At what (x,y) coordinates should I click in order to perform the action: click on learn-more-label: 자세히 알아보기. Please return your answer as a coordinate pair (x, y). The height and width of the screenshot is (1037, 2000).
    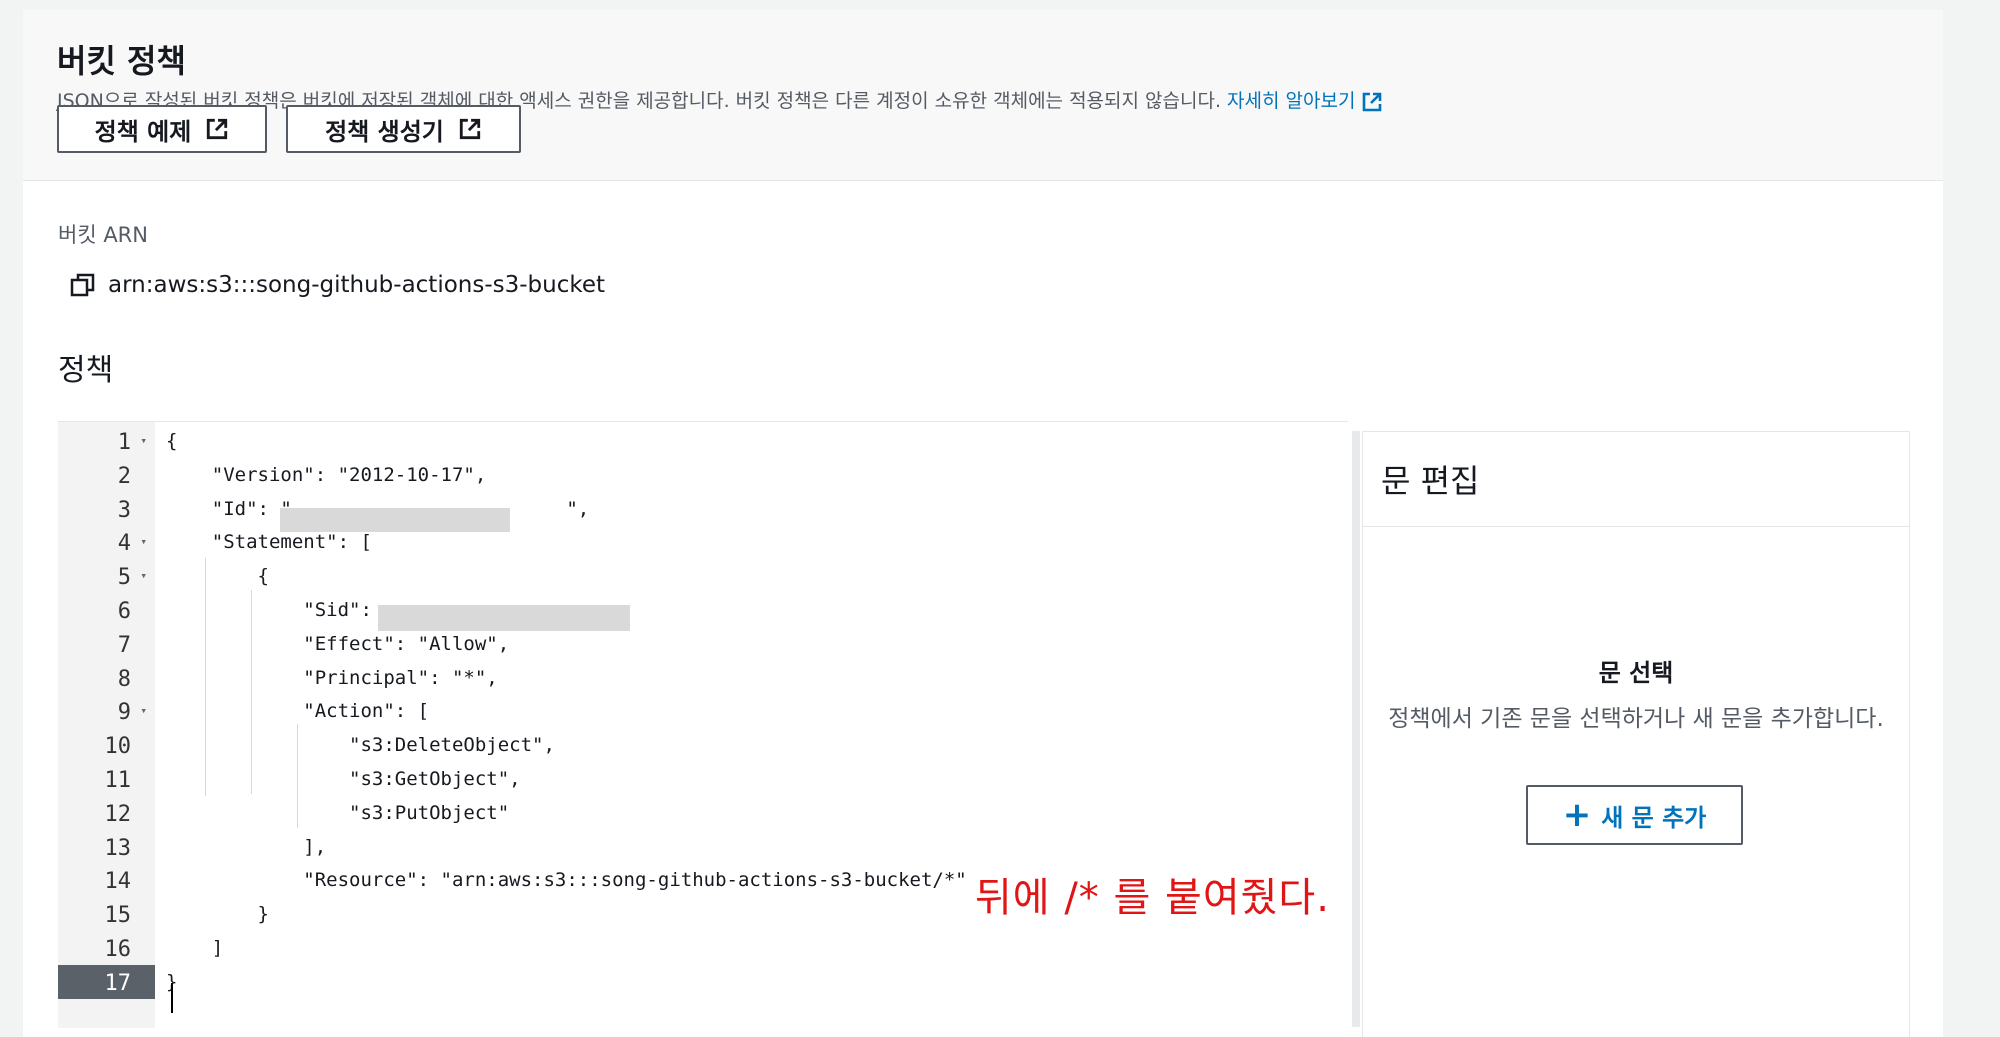
    Looking at the image, I should click on (1291, 101).